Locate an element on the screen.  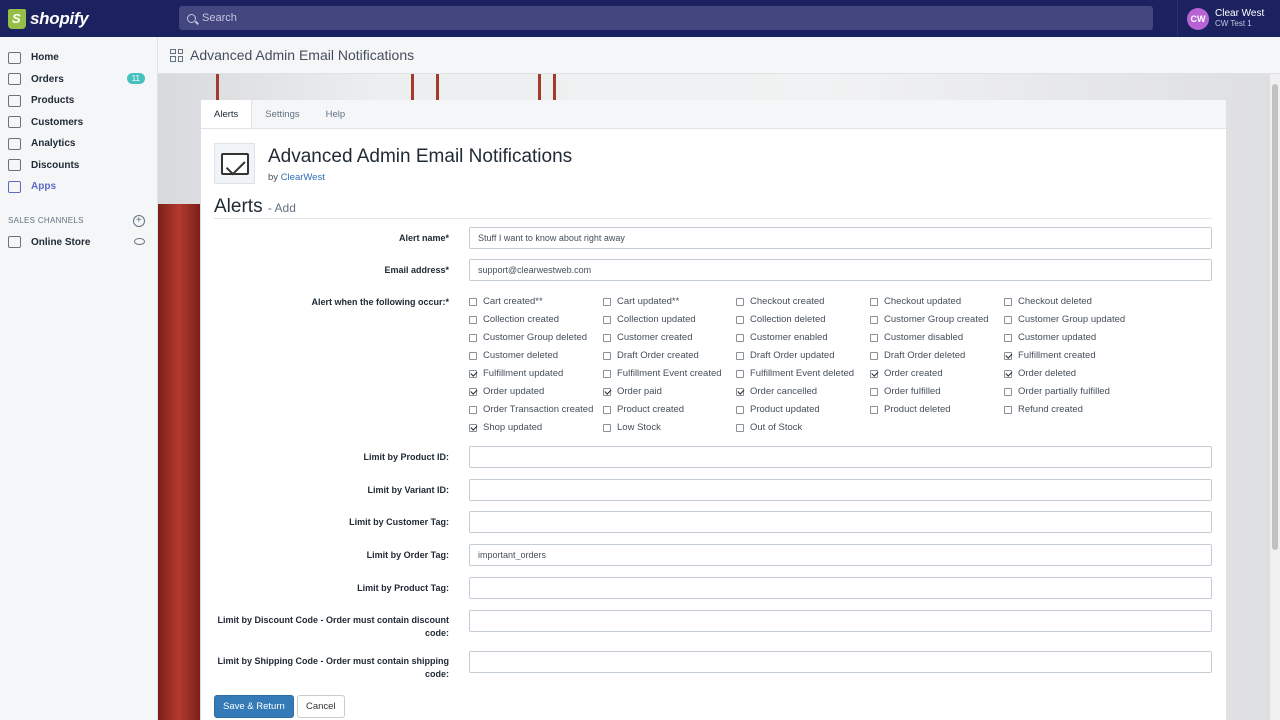
event-checkbox-item: Customer disabled is located at coordinates (916, 337).